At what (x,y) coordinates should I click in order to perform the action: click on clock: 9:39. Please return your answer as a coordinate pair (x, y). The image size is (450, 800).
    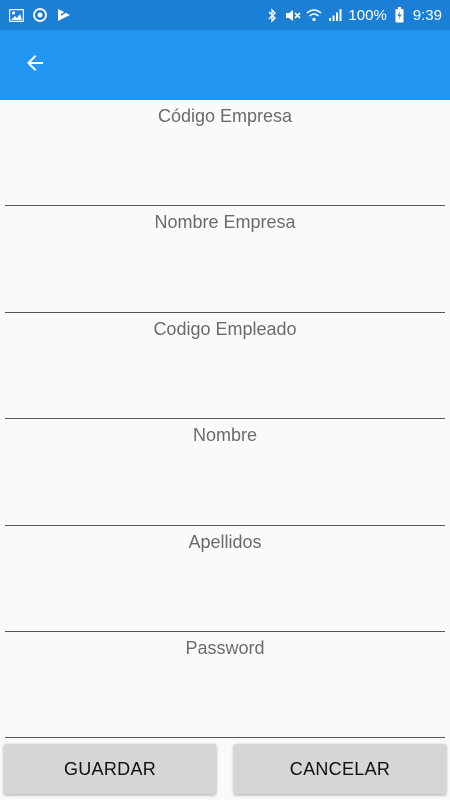
    Looking at the image, I should click on (427, 15).